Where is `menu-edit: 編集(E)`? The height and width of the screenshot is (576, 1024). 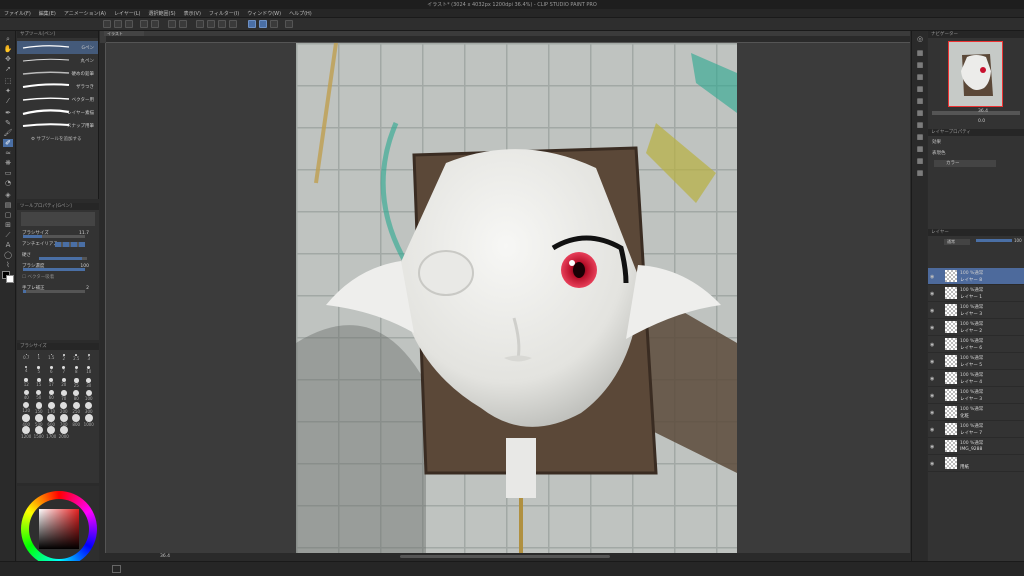 menu-edit: 編集(E) is located at coordinates (47, 13).